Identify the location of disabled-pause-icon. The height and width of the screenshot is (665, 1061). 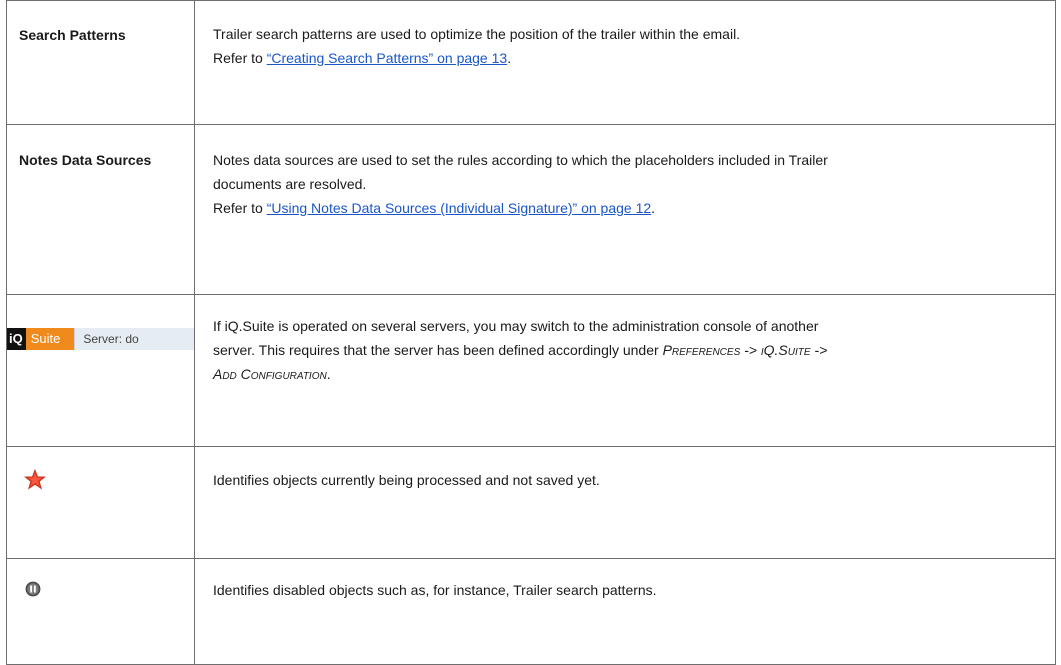
(33, 589).